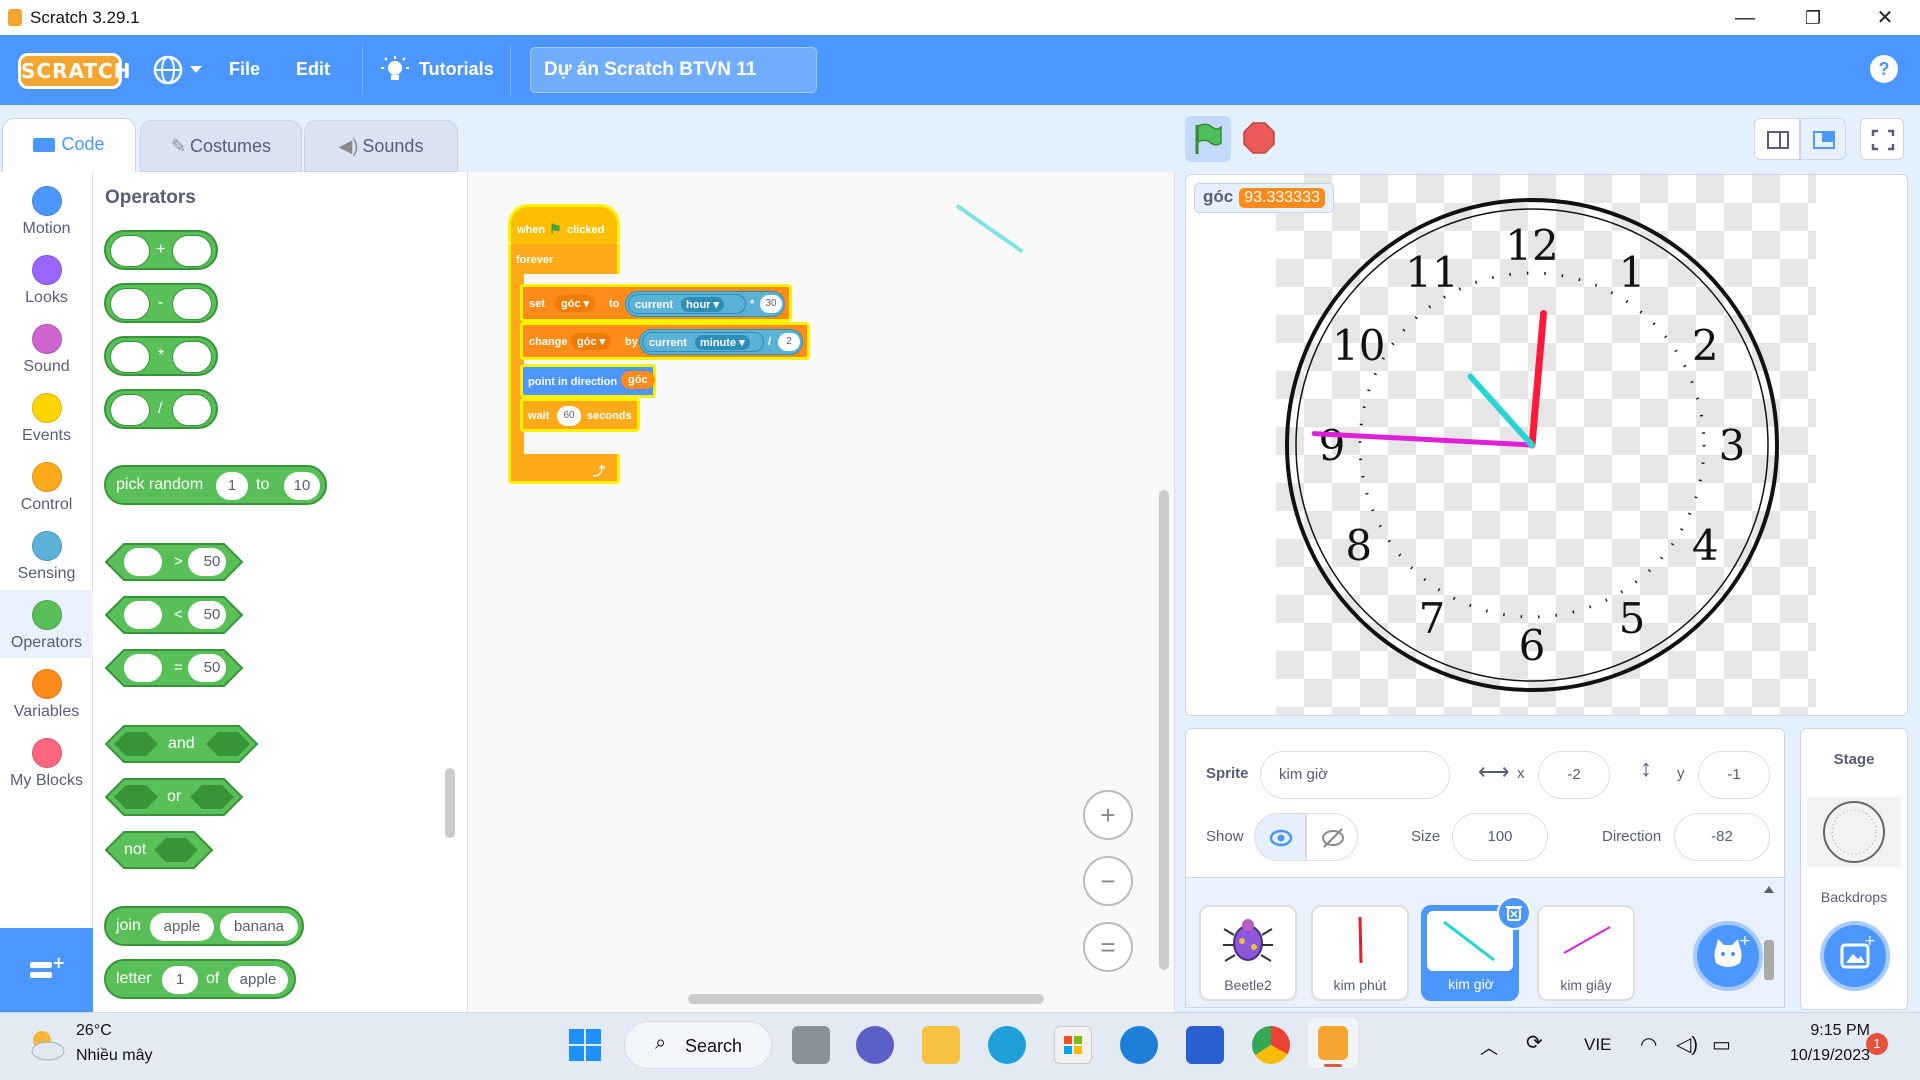  Describe the element at coordinates (665, 341) in the screenshot. I see `change-variable-block: change góc ▾ by current minute ▾ / 2` at that location.